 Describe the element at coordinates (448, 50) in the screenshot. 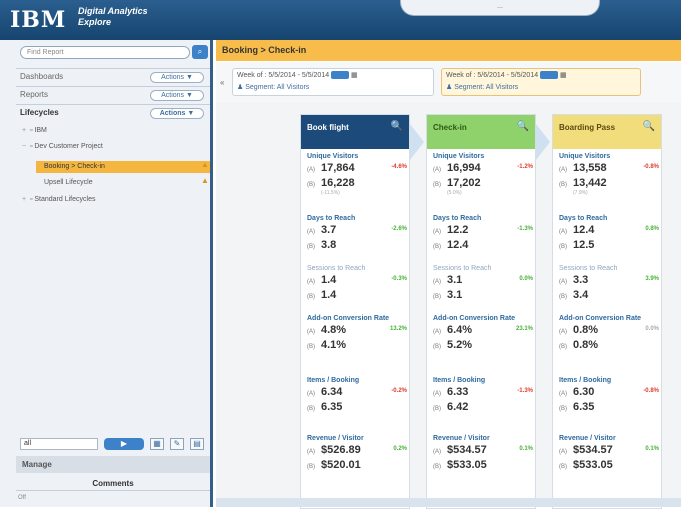

I see `page-title: Booking > Check-in` at that location.